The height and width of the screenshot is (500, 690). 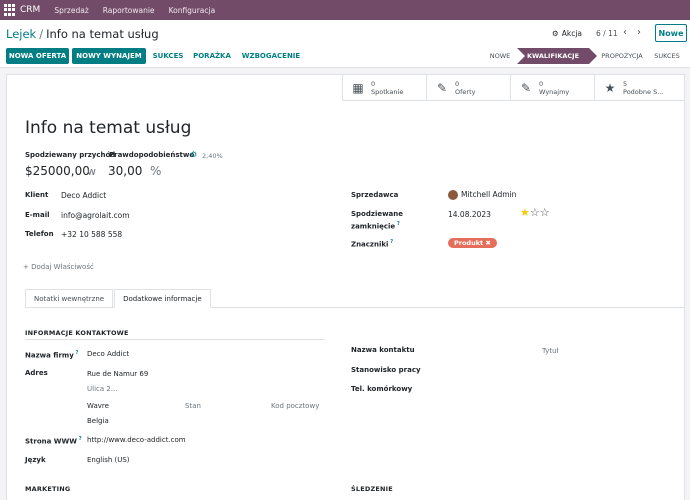 I want to click on new-record-button: Nowe, so click(x=671, y=33).